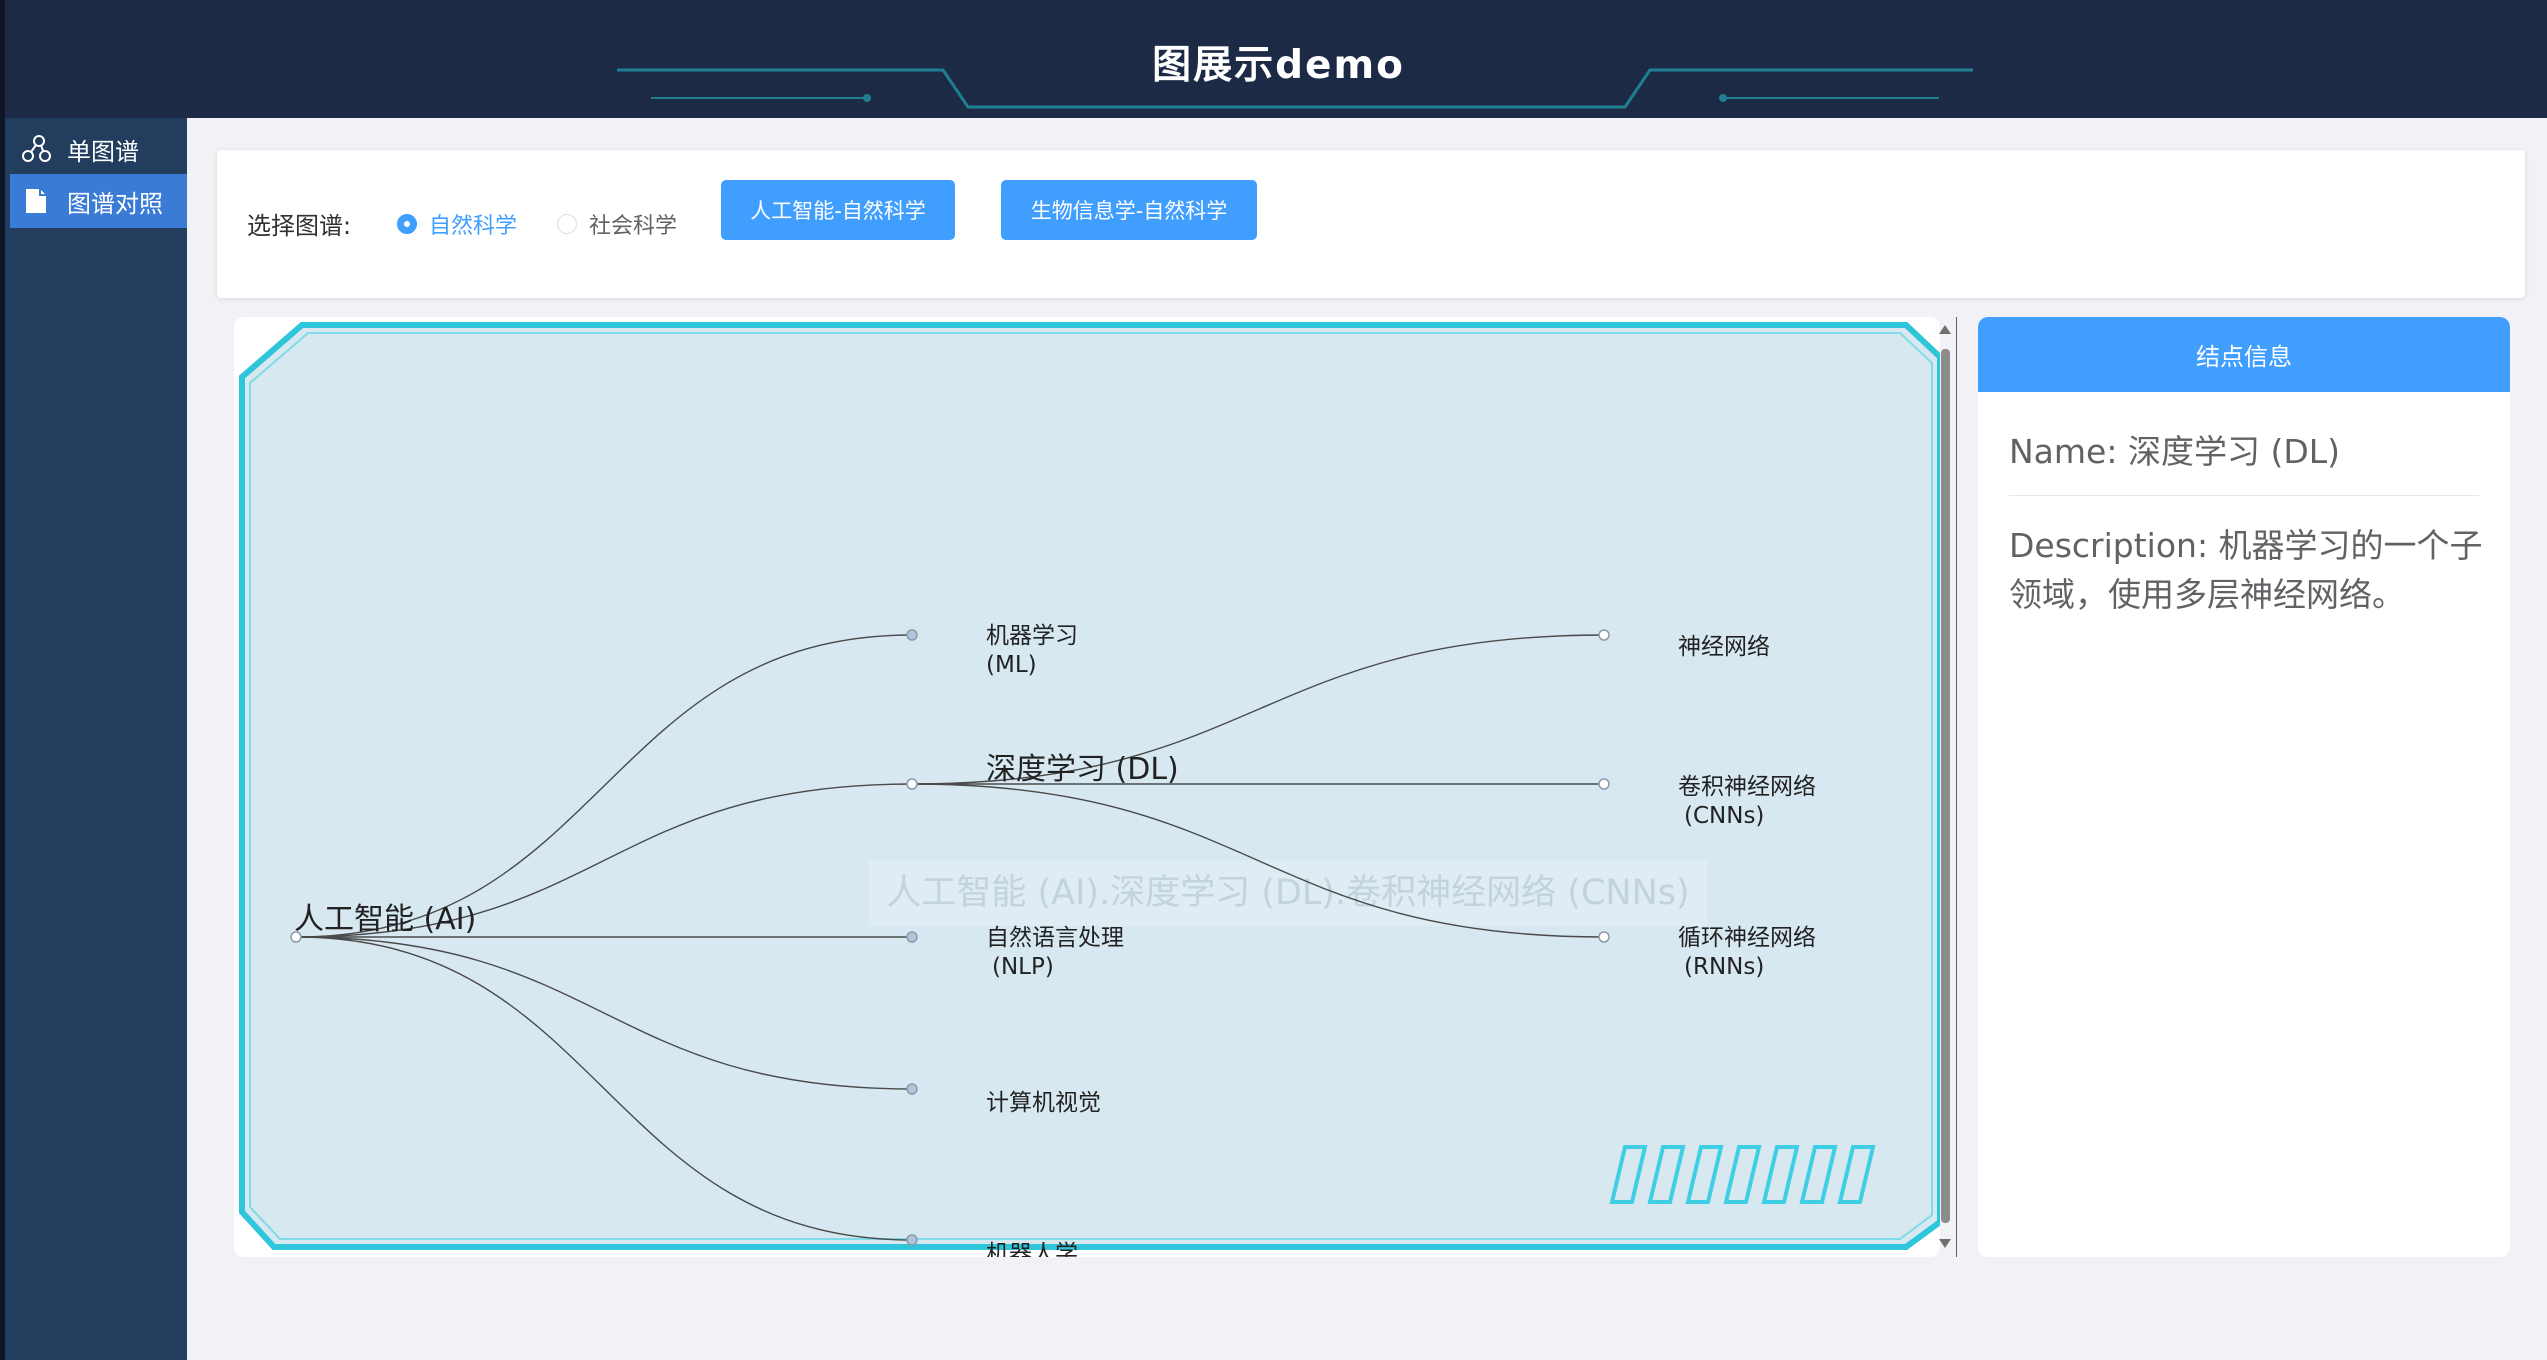 This screenshot has width=2547, height=1360. Describe the element at coordinates (1724, 967) in the screenshot. I see `node-label-rnn-abbr: (RNNs)` at that location.